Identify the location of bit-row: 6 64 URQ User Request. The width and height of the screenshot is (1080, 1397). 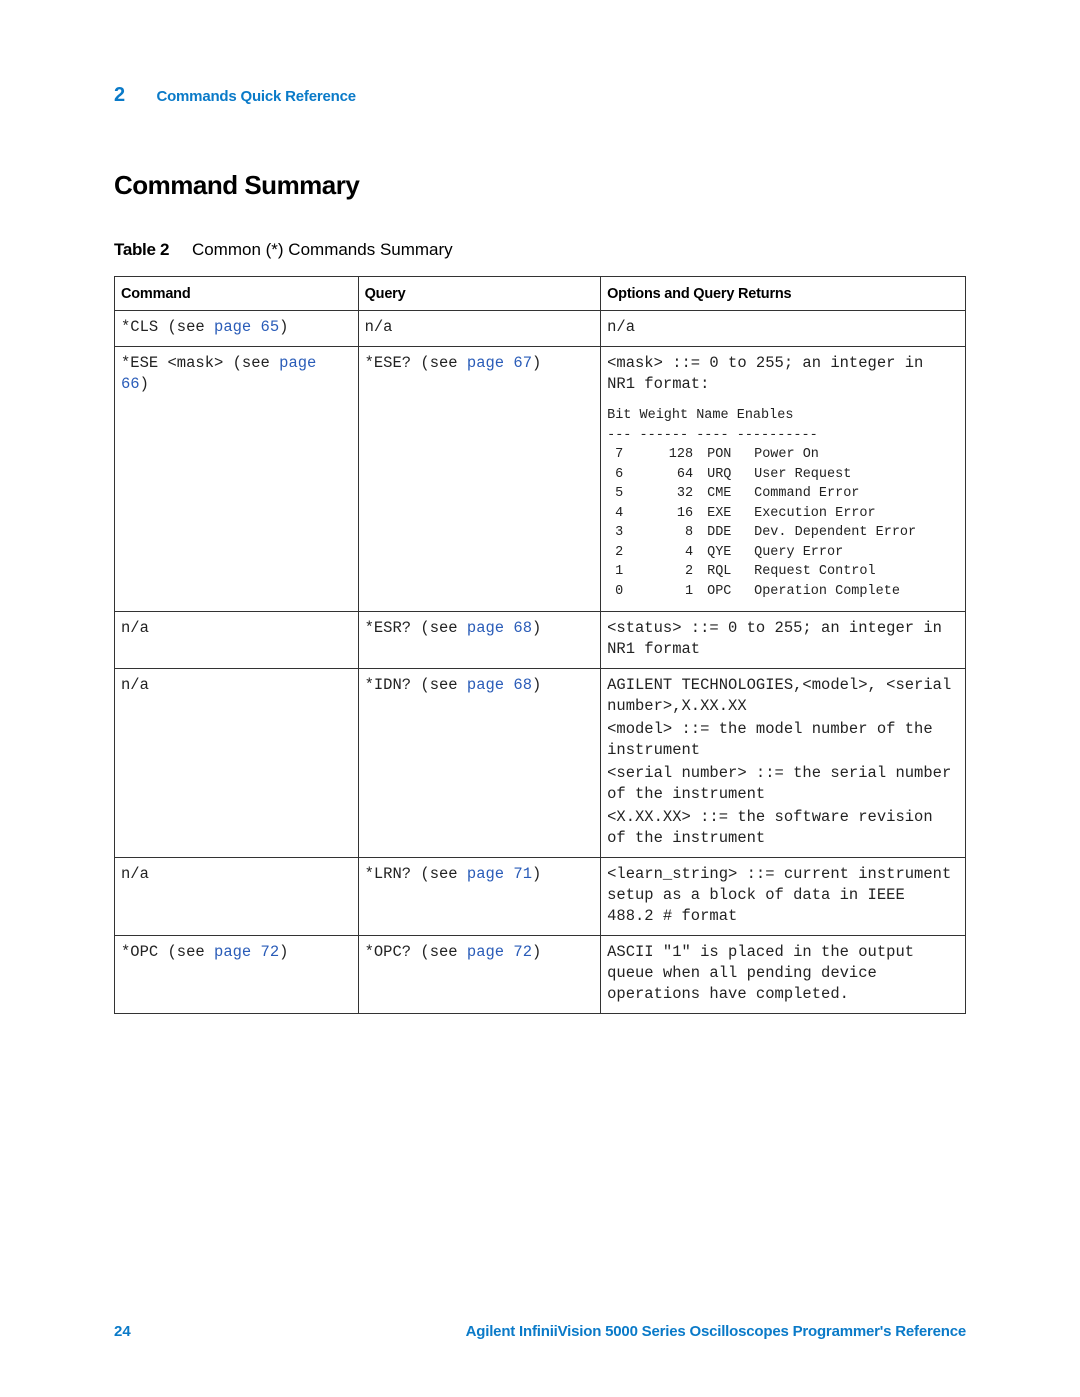
(783, 475).